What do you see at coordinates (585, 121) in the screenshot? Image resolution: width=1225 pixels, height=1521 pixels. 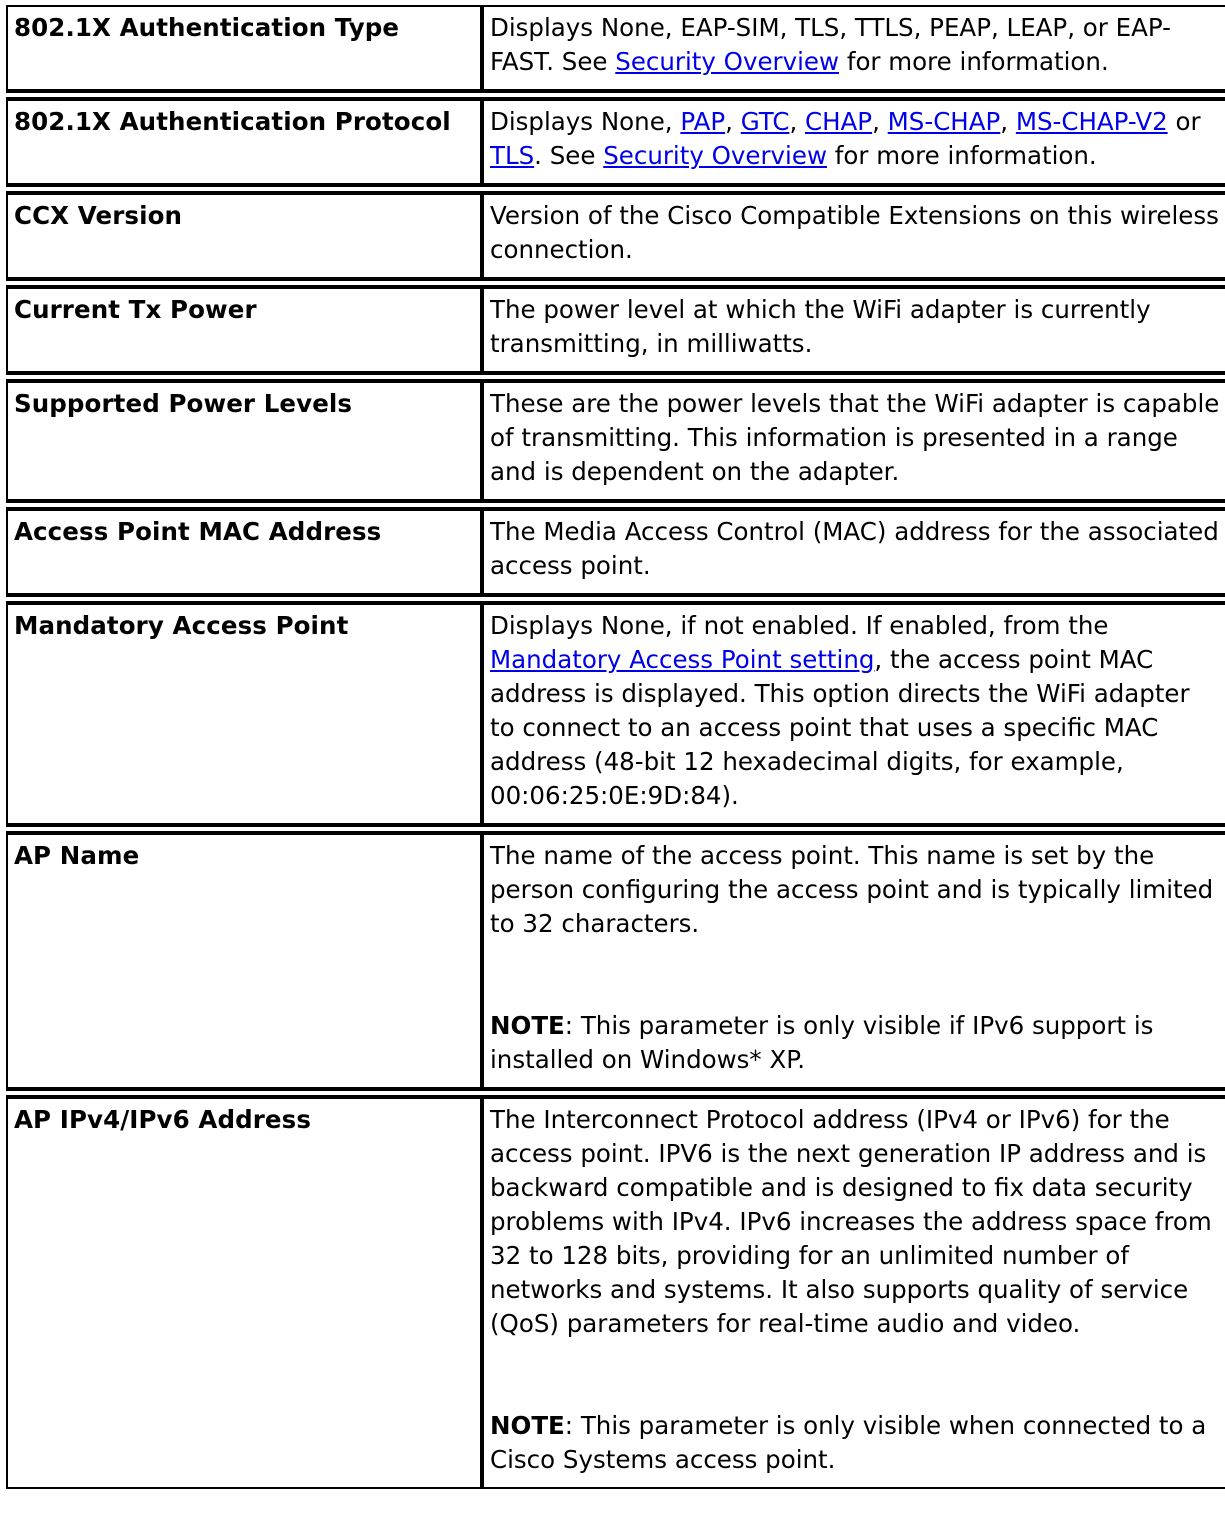 I see `description-text: Displays None,` at bounding box center [585, 121].